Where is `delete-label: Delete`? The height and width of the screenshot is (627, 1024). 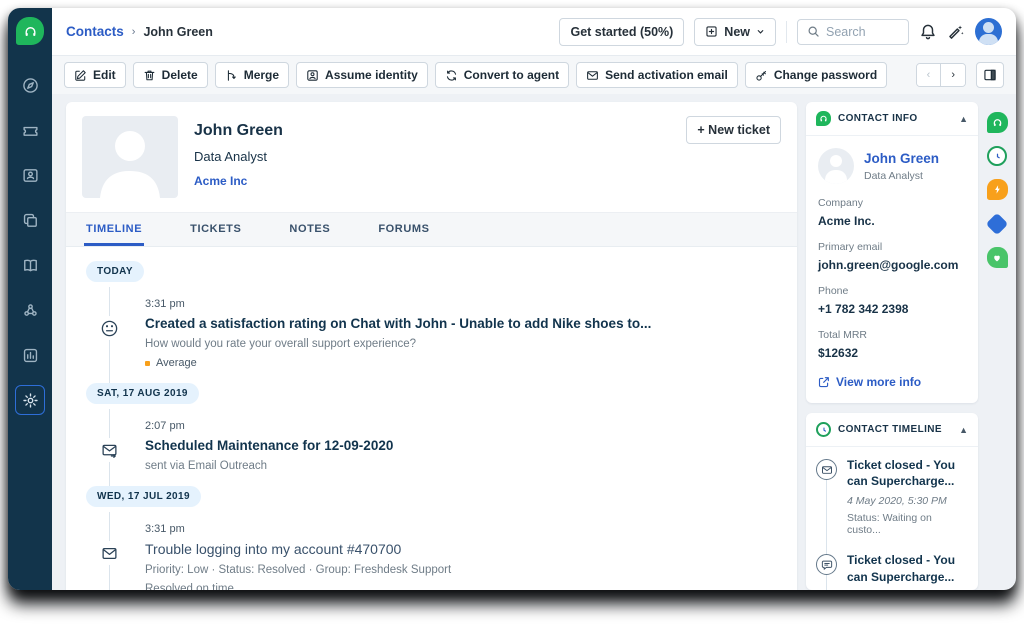 delete-label: Delete is located at coordinates (179, 75).